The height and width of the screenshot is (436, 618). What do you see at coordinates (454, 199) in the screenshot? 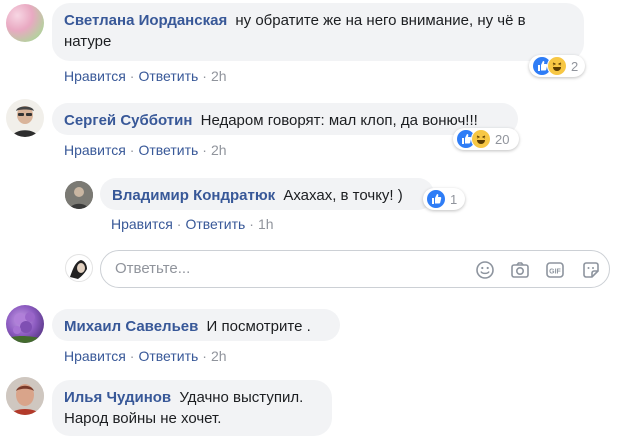
I see `reaction-count: 1` at bounding box center [454, 199].